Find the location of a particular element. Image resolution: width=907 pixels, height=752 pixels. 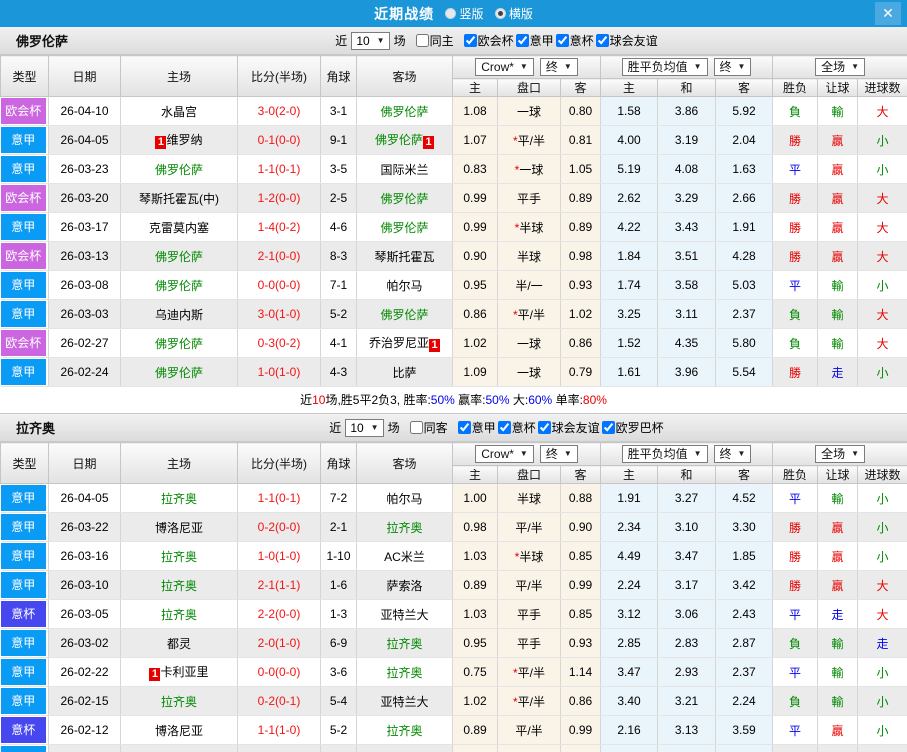

score-text: 0-1(0-0) is located at coordinates (279, 140).